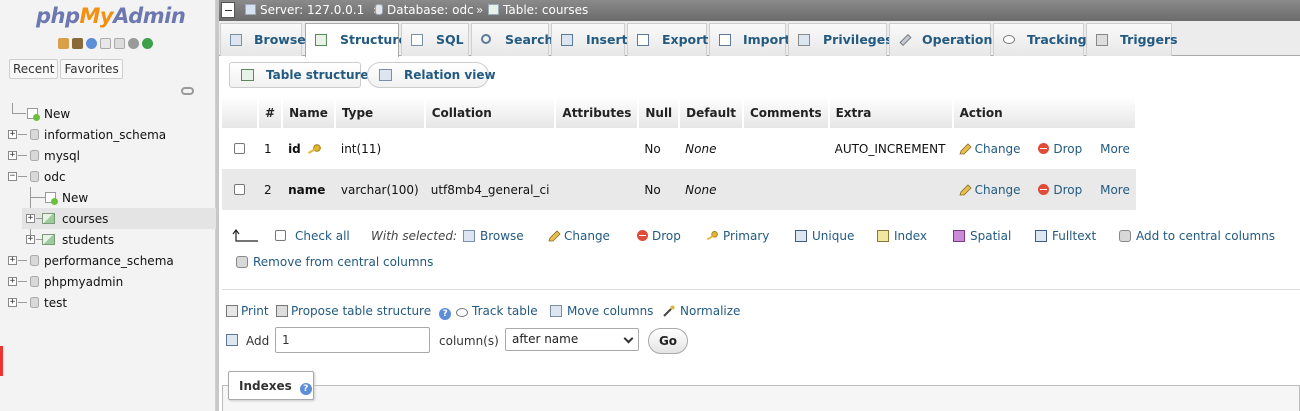 This screenshot has height=411, width=1300. Describe the element at coordinates (308, 148) in the screenshot. I see `row-name: id` at that location.